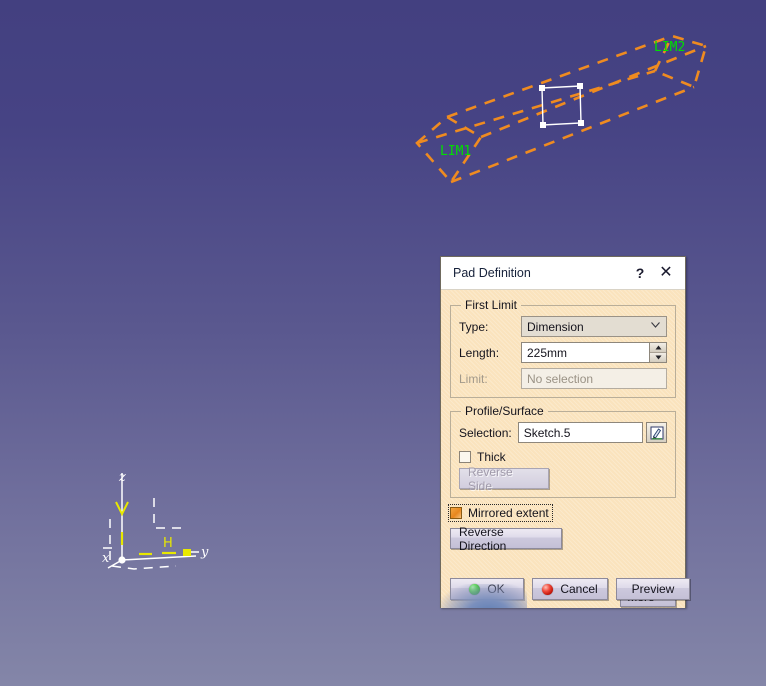 The image size is (766, 686). I want to click on mirrored-extent-label: Mirrored extent, so click(508, 513).